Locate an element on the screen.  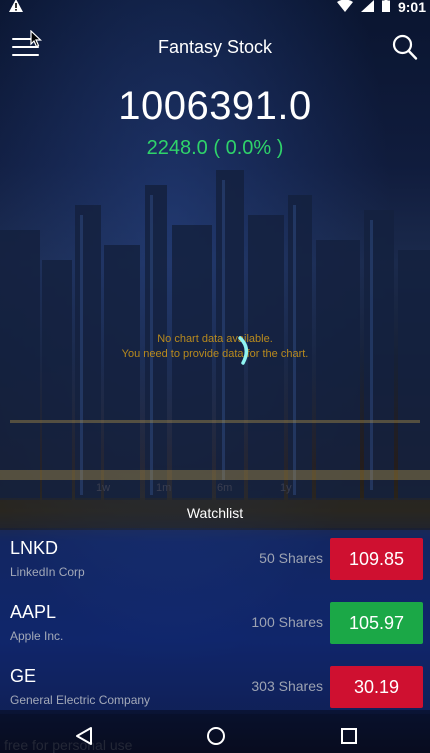
app-title: Fantasy Stock is located at coordinates (215, 47).